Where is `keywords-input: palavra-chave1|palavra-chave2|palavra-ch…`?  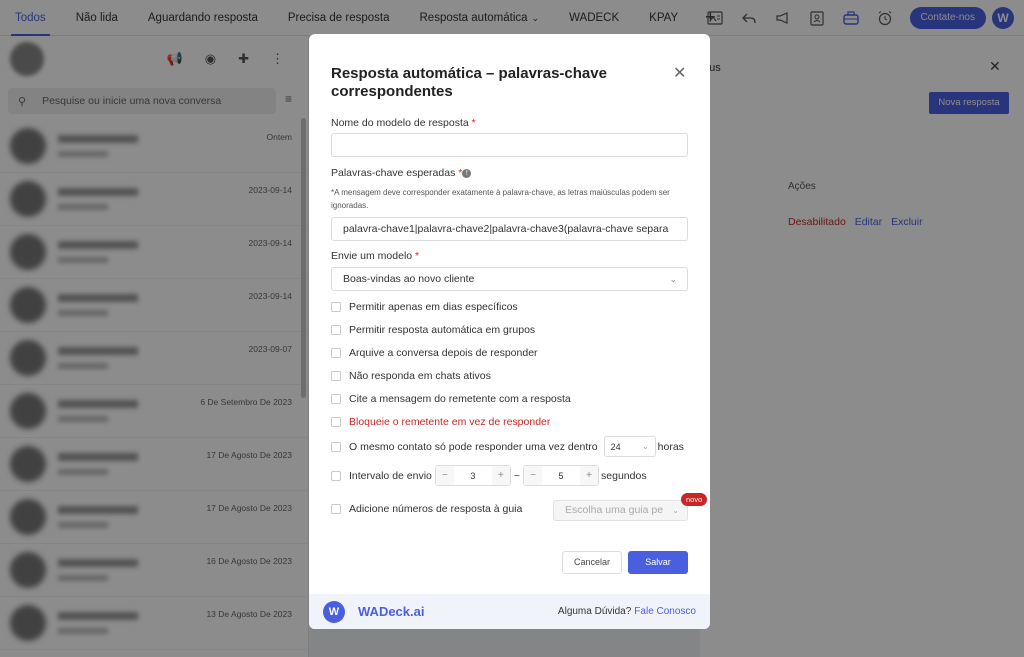 keywords-input: palavra-chave1|palavra-chave2|palavra-ch… is located at coordinates (509, 229).